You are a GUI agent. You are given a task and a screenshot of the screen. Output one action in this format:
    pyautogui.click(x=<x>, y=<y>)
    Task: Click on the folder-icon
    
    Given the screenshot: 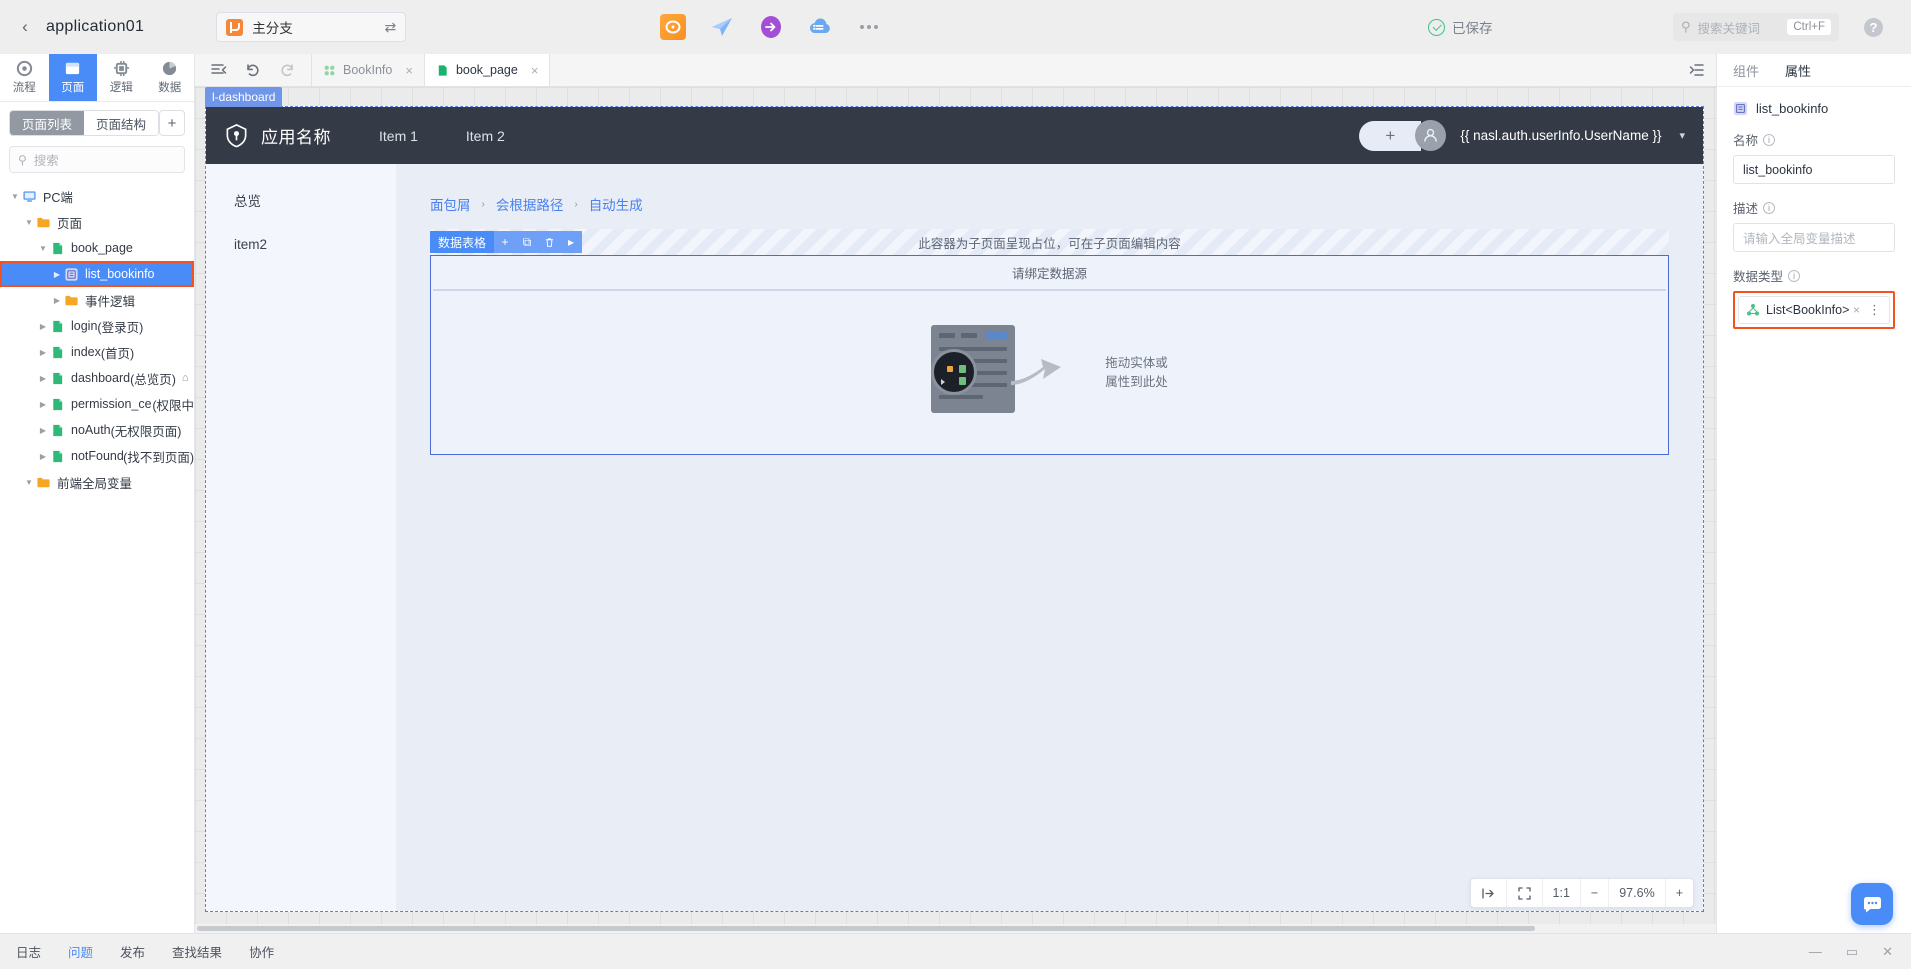 What is the action you would take?
    pyautogui.click(x=71, y=300)
    